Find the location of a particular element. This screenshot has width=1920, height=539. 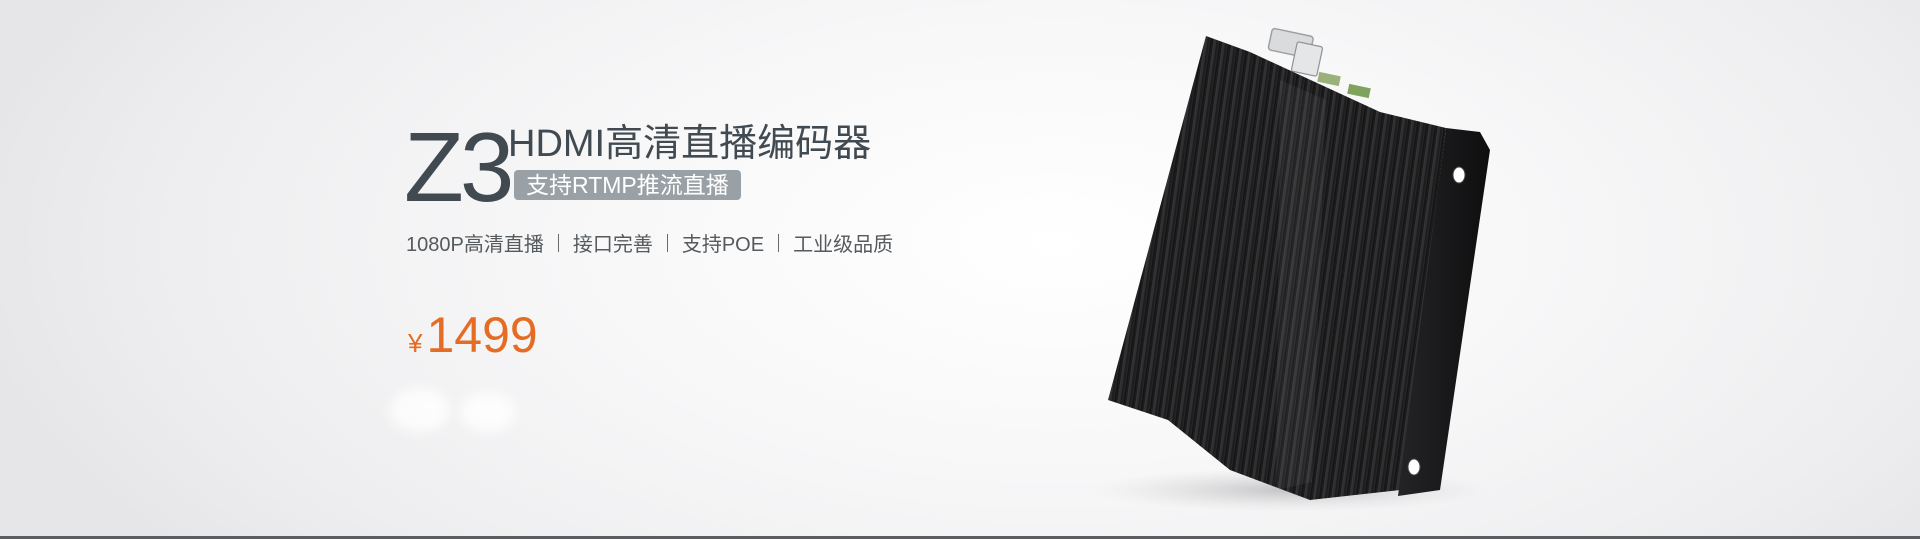

price-amount: 1499 is located at coordinates (482, 335).